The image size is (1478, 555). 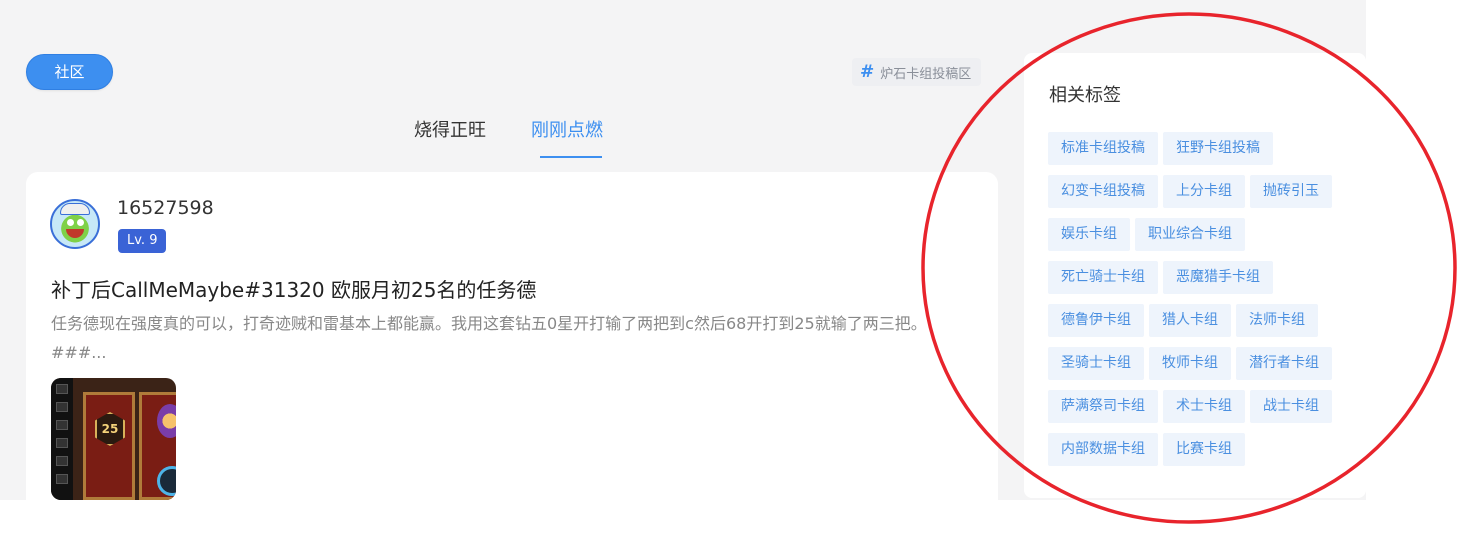 What do you see at coordinates (867, 72) in the screenshot?
I see `hash-icon: #` at bounding box center [867, 72].